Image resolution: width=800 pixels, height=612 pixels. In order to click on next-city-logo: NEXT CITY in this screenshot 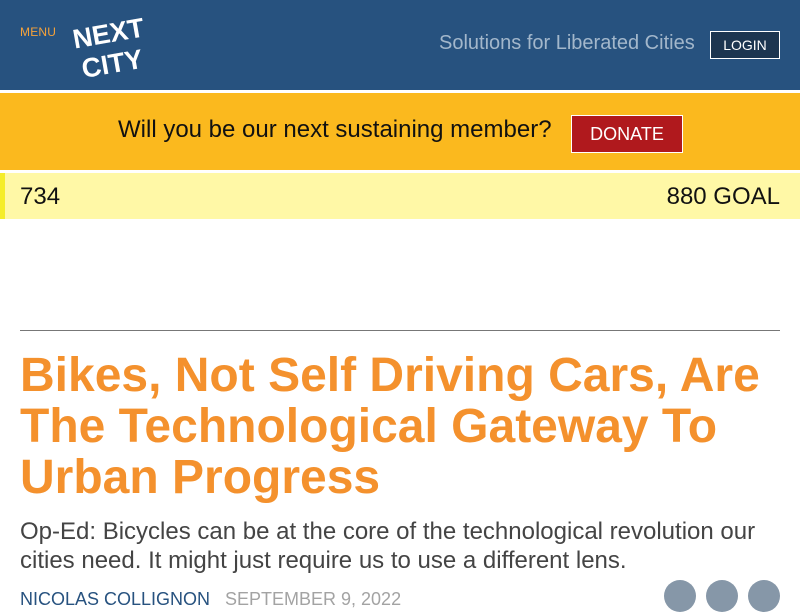, I will do `click(112, 45)`.